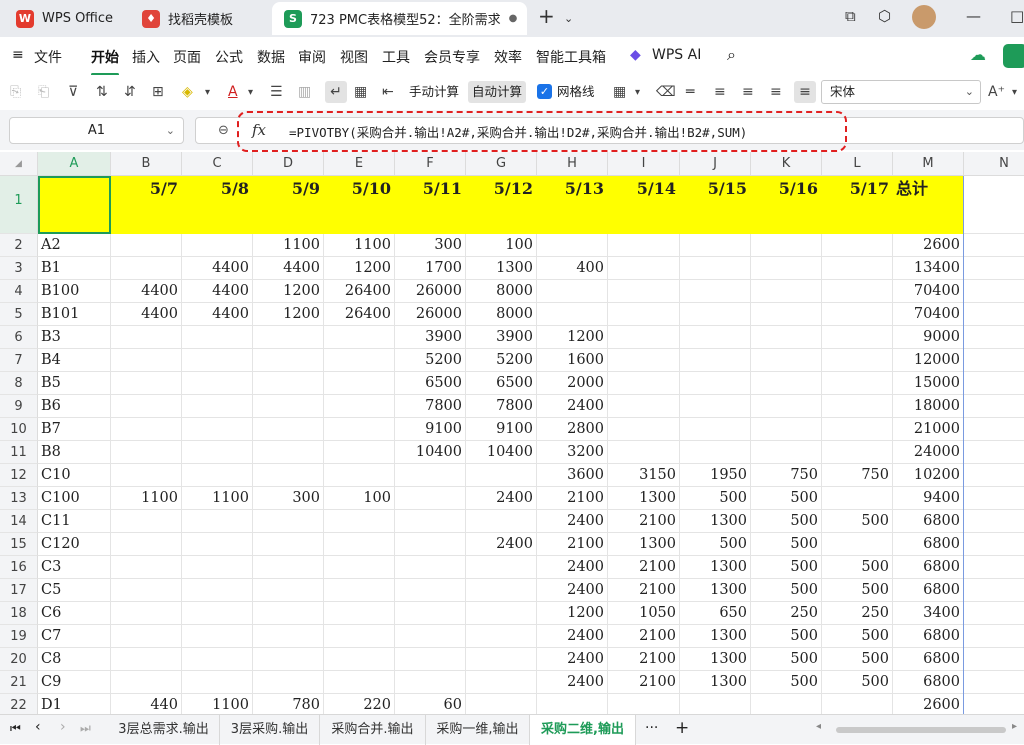  Describe the element at coordinates (304, 92) in the screenshot. I see `merge-icon: ▥` at that location.